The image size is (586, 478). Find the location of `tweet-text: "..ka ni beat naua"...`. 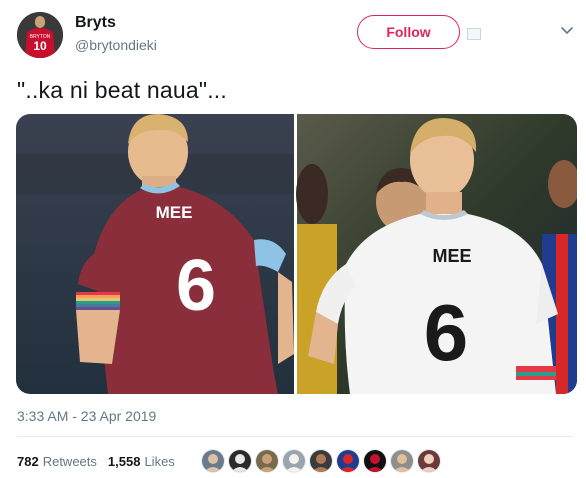

tweet-text: "..ka ni beat naua"... is located at coordinates (122, 90).